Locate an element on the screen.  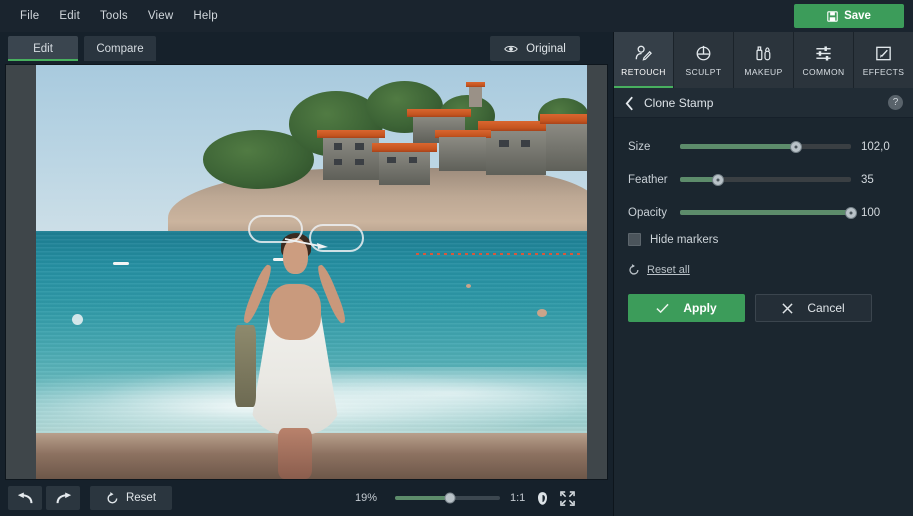
mode-tab-bar: Edit Compare Original is located at coordinates (306, 48).